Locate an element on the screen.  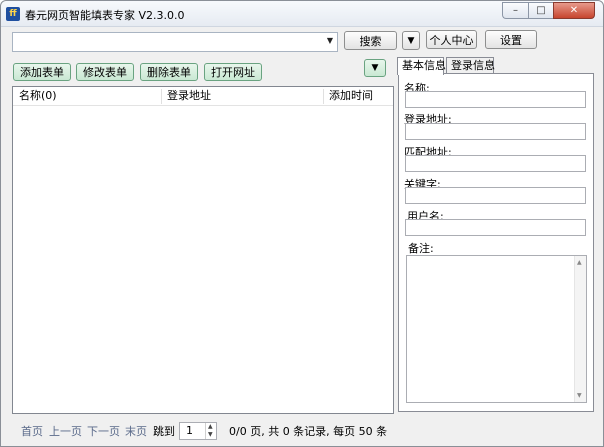
edit-form-button: 修改表单 is located at coordinates (105, 72).